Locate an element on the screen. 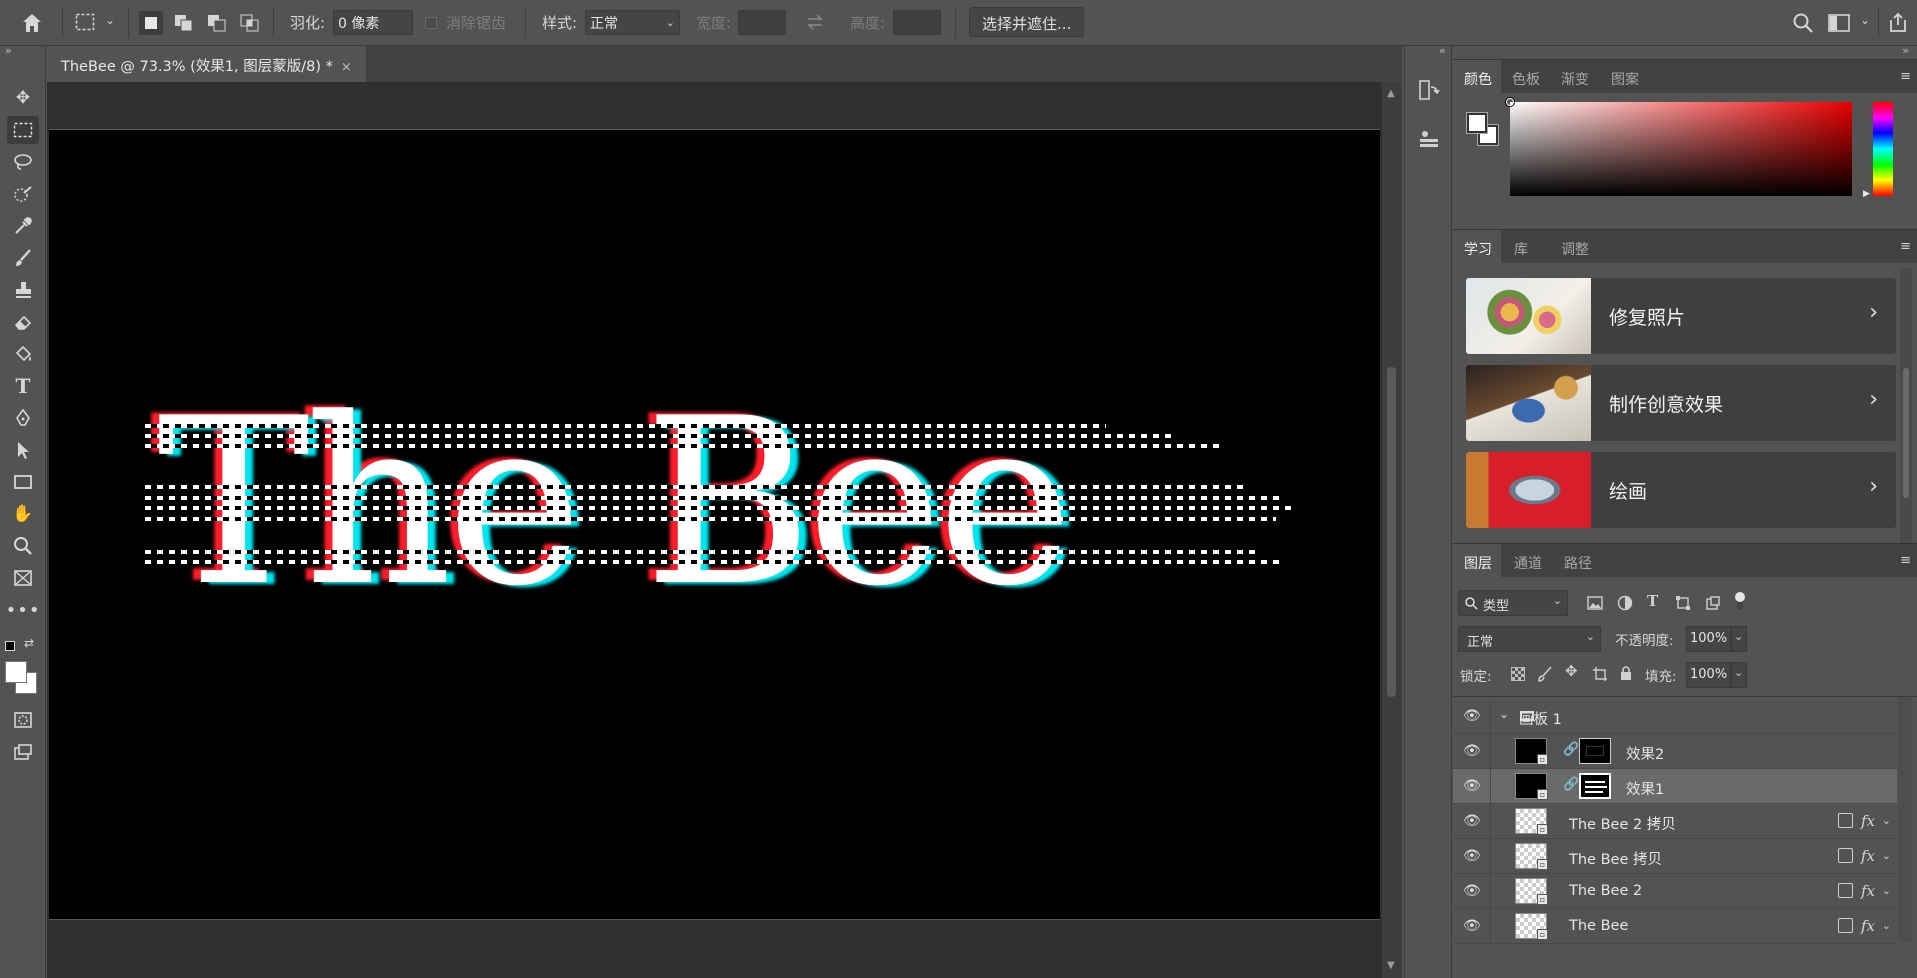 This screenshot has width=1917, height=978. fill-input: 100% is located at coordinates (1708, 675).